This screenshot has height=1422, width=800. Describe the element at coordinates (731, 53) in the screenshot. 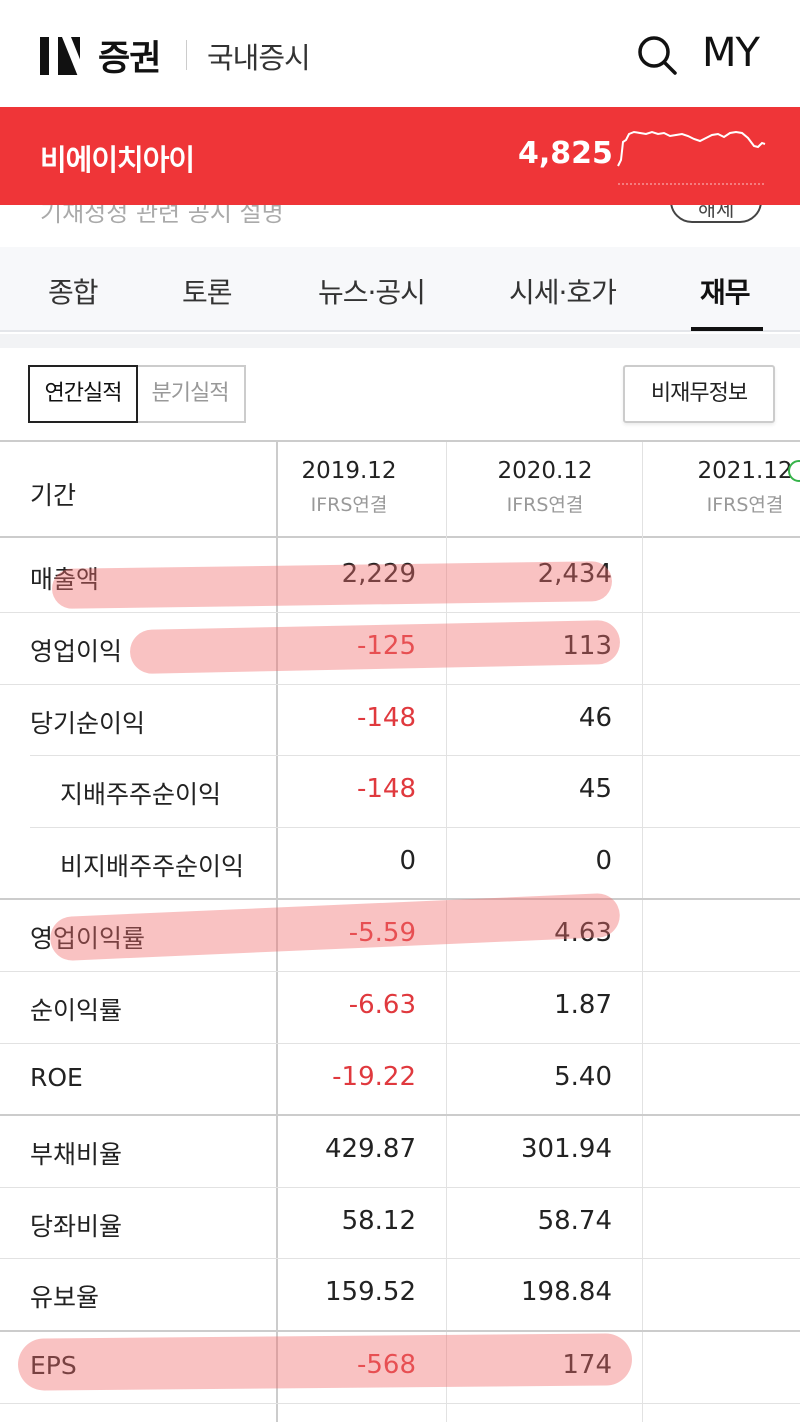

I see `my-menu-button: MY` at that location.